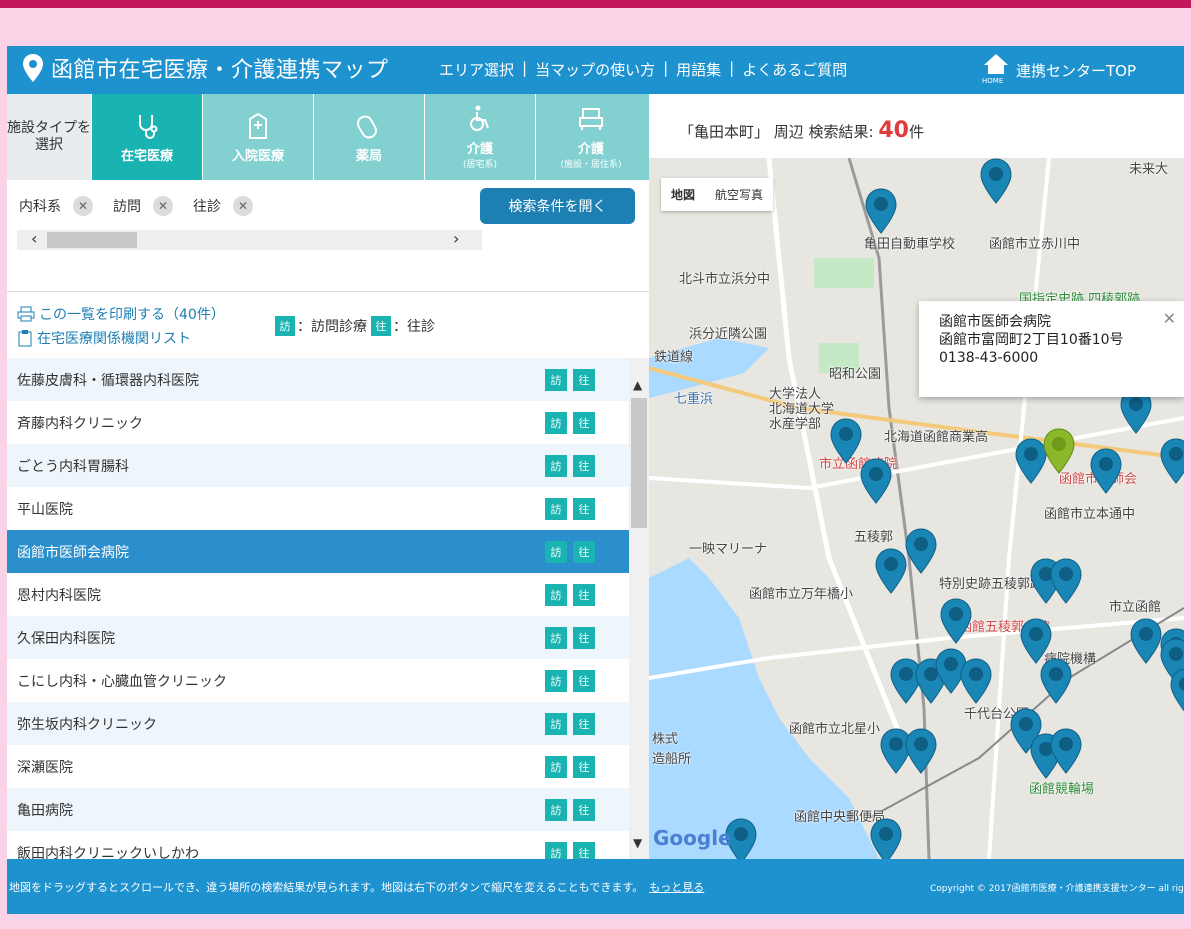  Describe the element at coordinates (318, 680) in the screenshot. I see `list-item: こにし内科・心臓血管クリニック 訪往` at that location.